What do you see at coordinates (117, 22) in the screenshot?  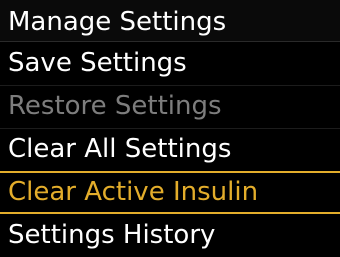 I see `screen-title: Manage Settings` at bounding box center [117, 22].